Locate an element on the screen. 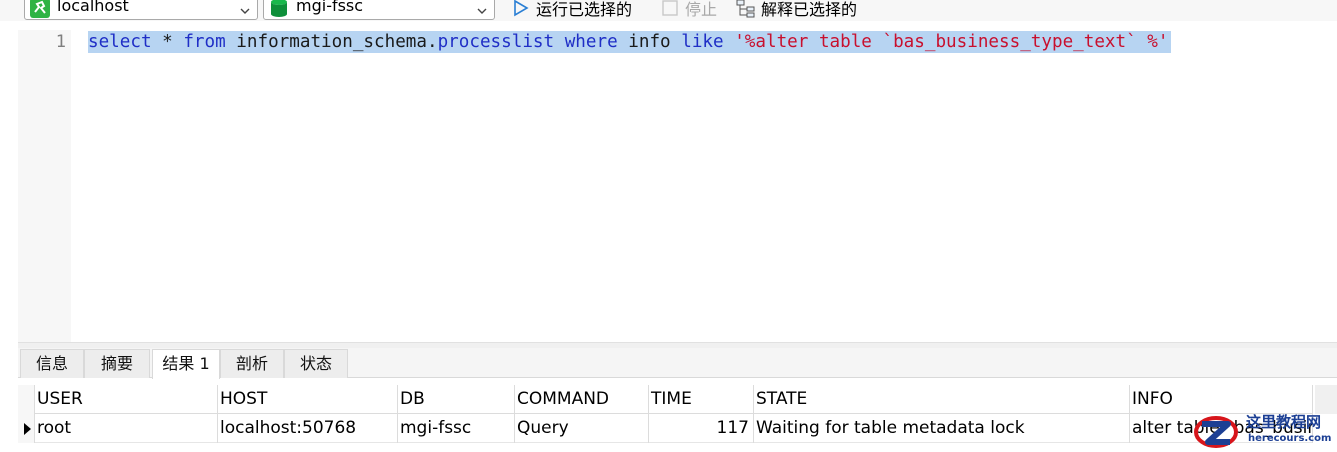  cell-time: 117 is located at coordinates (701, 428).